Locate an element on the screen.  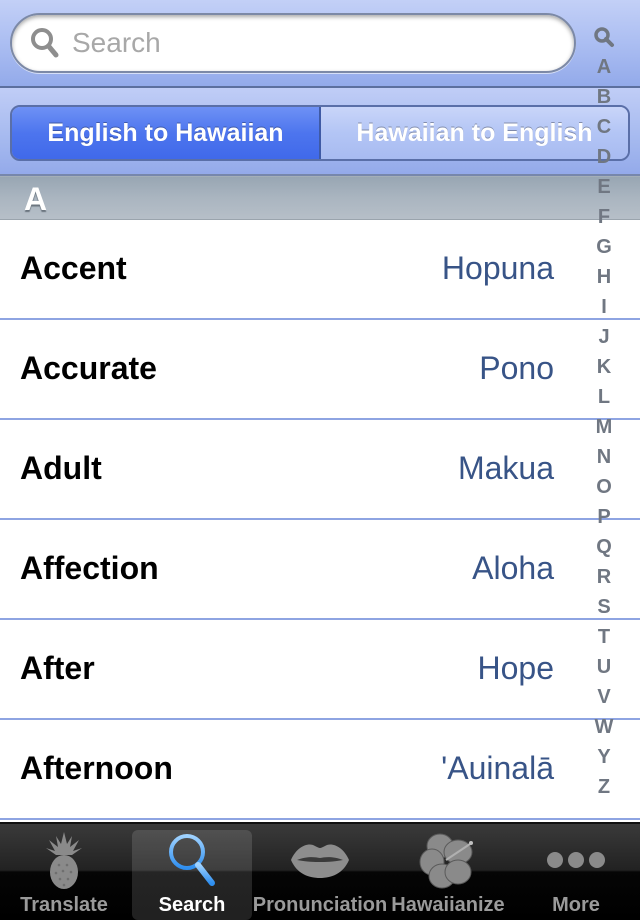
index-letter: F is located at coordinates (604, 217).